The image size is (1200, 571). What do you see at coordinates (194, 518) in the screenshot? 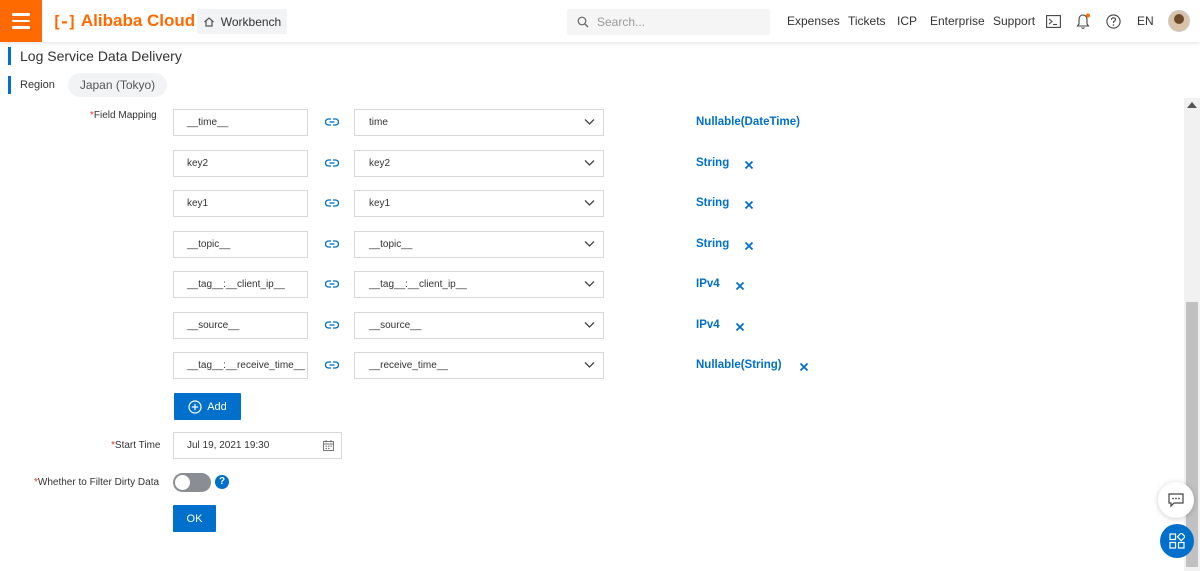
I see `ok-button: OK` at bounding box center [194, 518].